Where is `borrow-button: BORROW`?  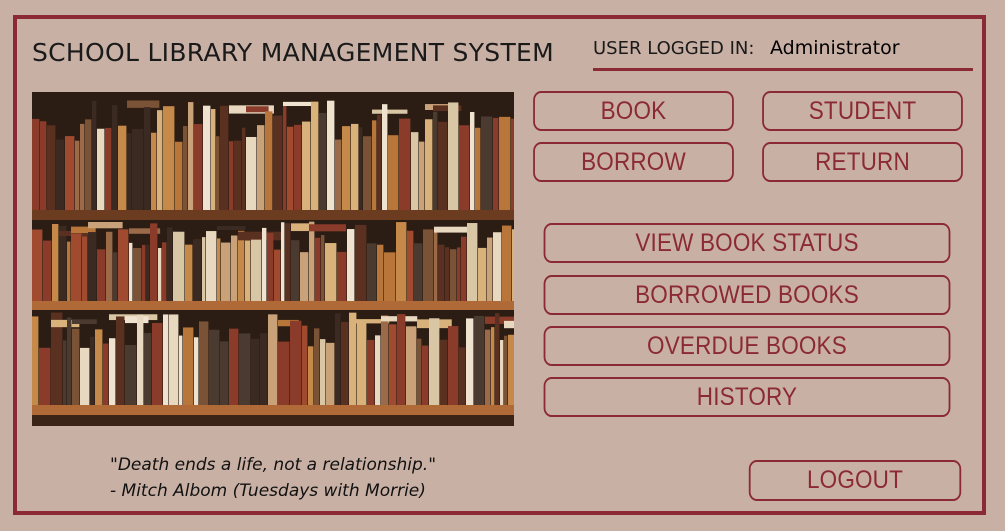
borrow-button: BORROW is located at coordinates (633, 162).